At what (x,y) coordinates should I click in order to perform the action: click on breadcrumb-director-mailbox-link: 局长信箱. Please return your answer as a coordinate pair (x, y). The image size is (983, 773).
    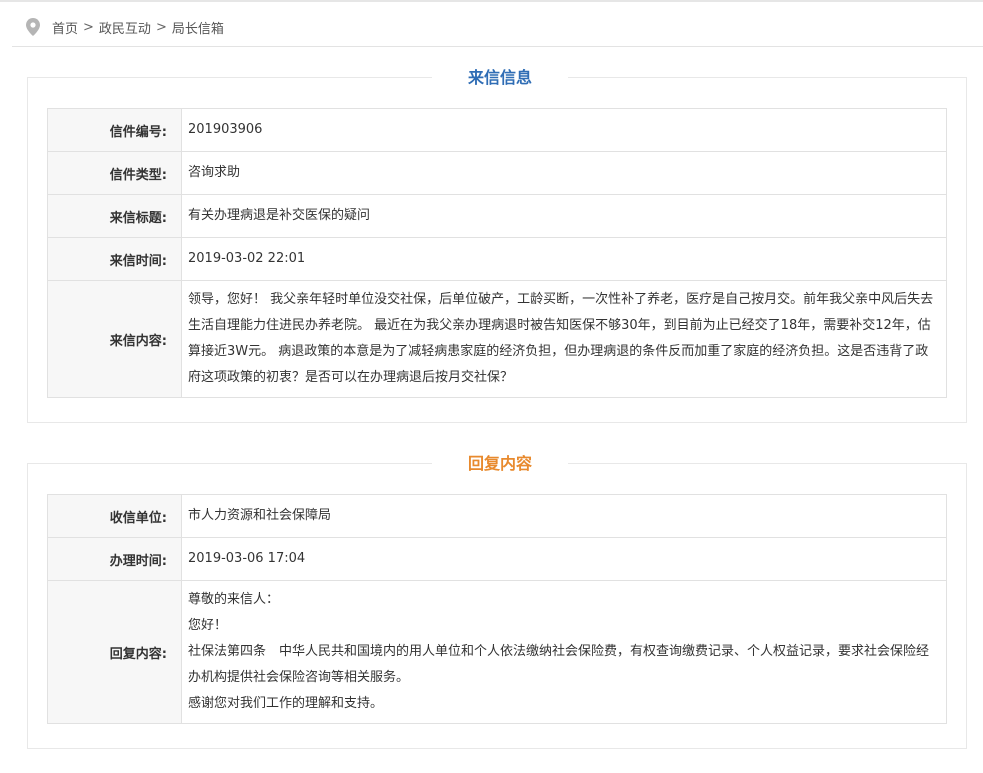
    Looking at the image, I should click on (198, 27).